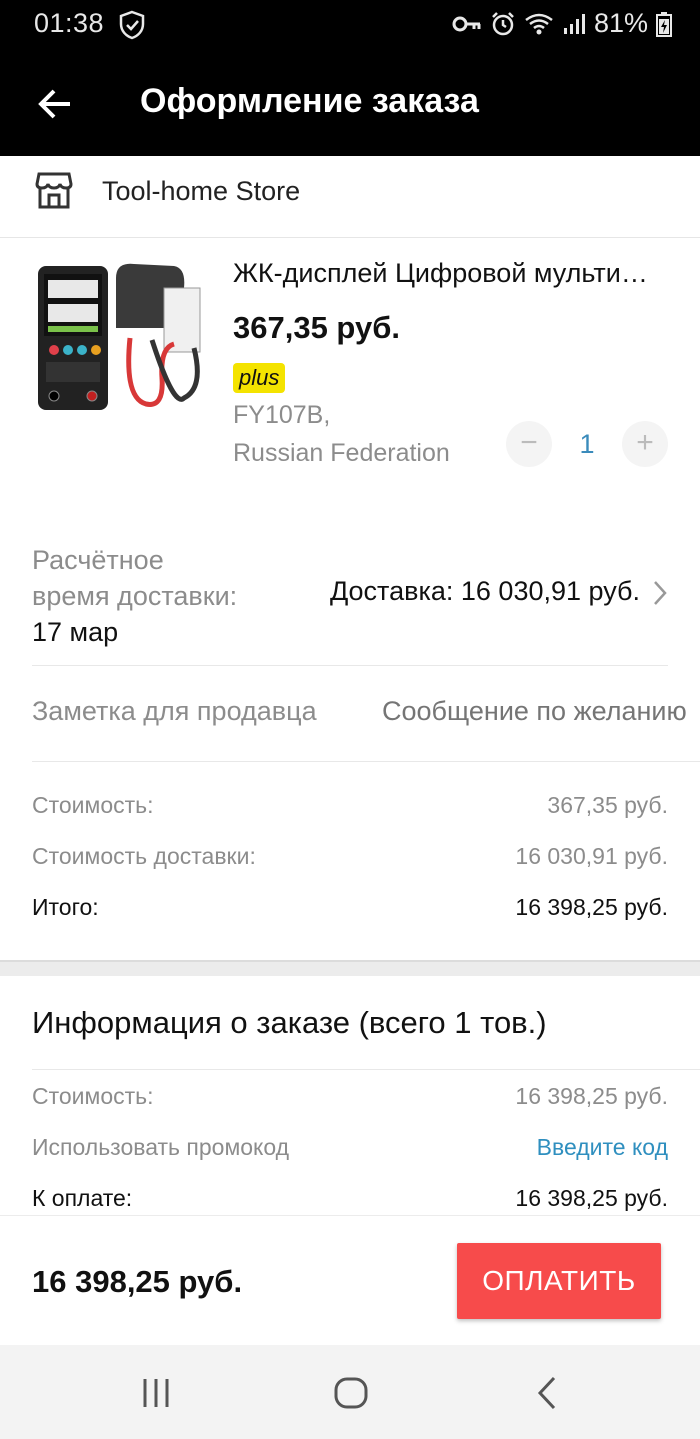 Image resolution: width=700 pixels, height=1439 pixels. What do you see at coordinates (350, 26) in the screenshot?
I see `status-bar: 01:38 81%` at bounding box center [350, 26].